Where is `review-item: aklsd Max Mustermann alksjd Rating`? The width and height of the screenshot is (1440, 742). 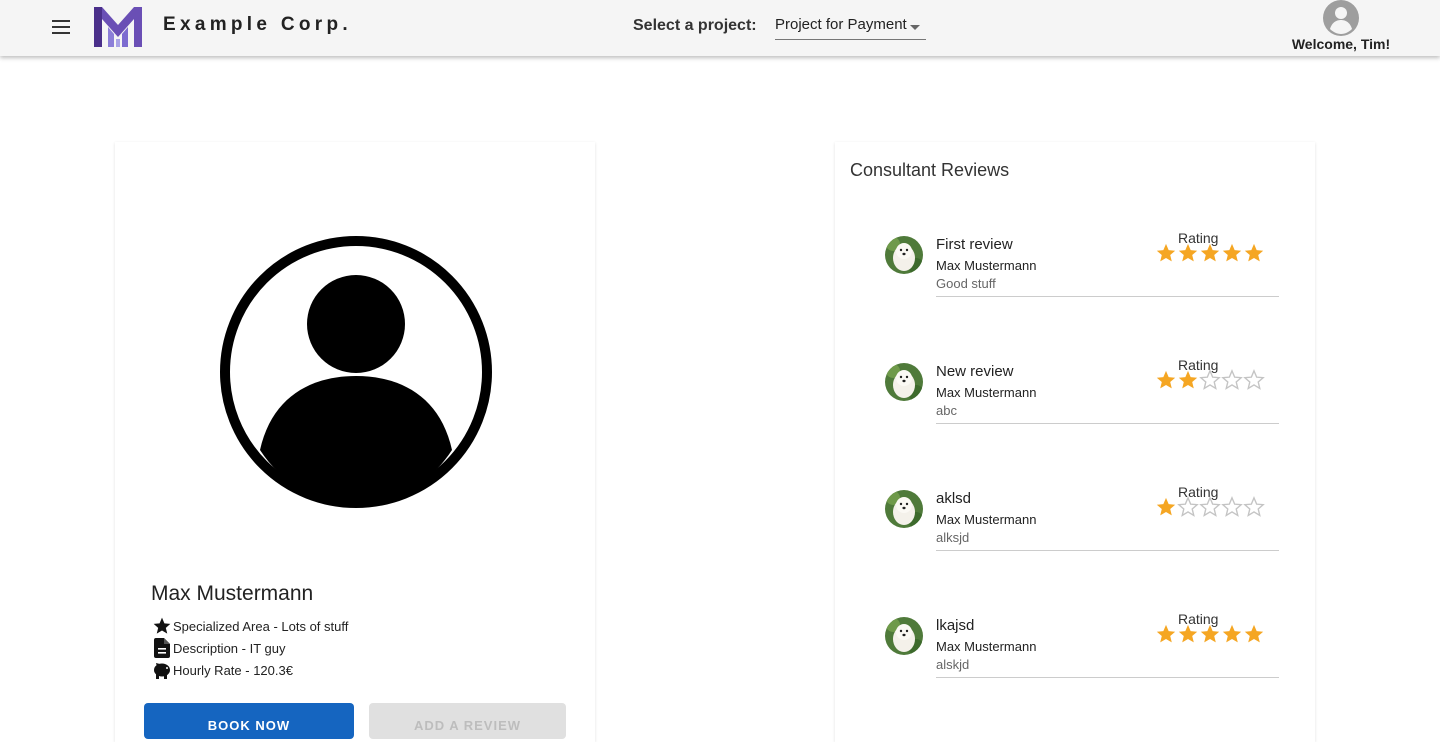
review-item: aklsd Max Mustermann alksjd Rating is located at coordinates (1082, 521).